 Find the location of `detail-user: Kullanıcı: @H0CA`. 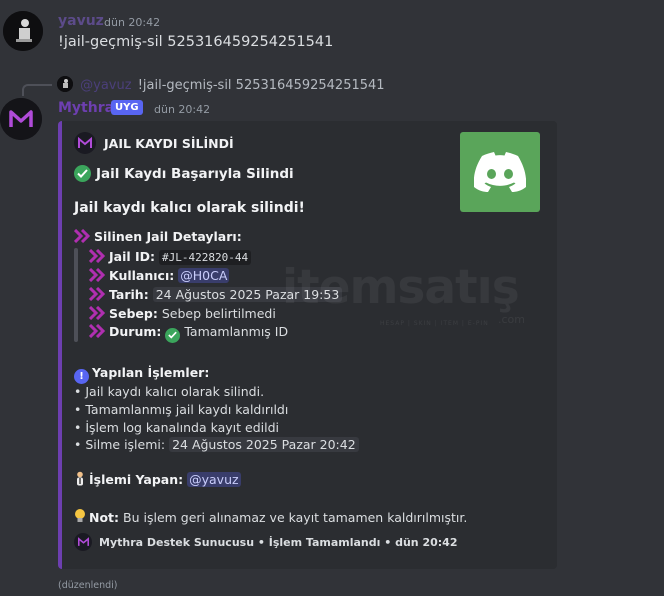

detail-user: Kullanıcı: @H0CA is located at coordinates (159, 275).